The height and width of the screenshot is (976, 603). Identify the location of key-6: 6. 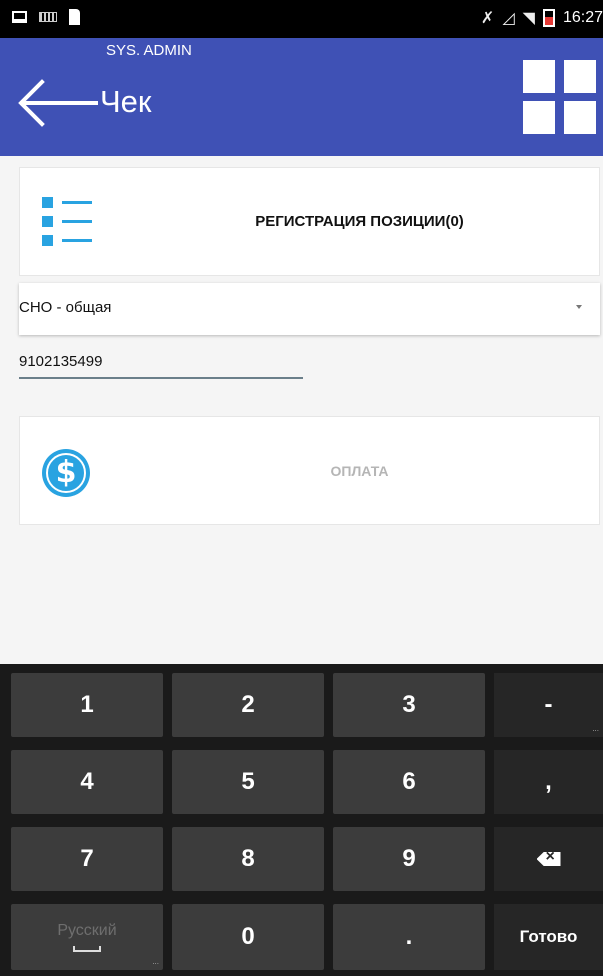
(409, 782).